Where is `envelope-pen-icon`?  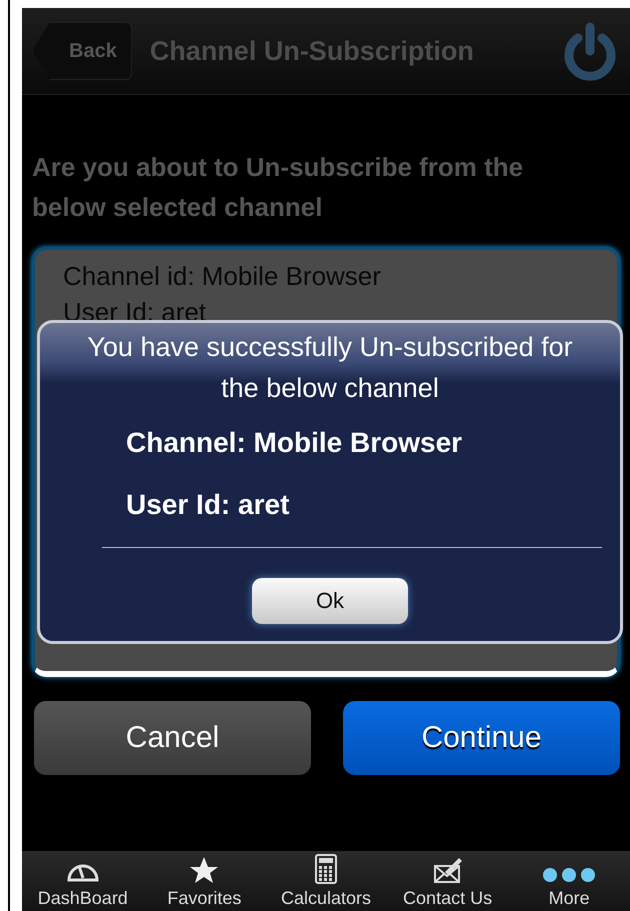
envelope-pen-icon is located at coordinates (447, 870).